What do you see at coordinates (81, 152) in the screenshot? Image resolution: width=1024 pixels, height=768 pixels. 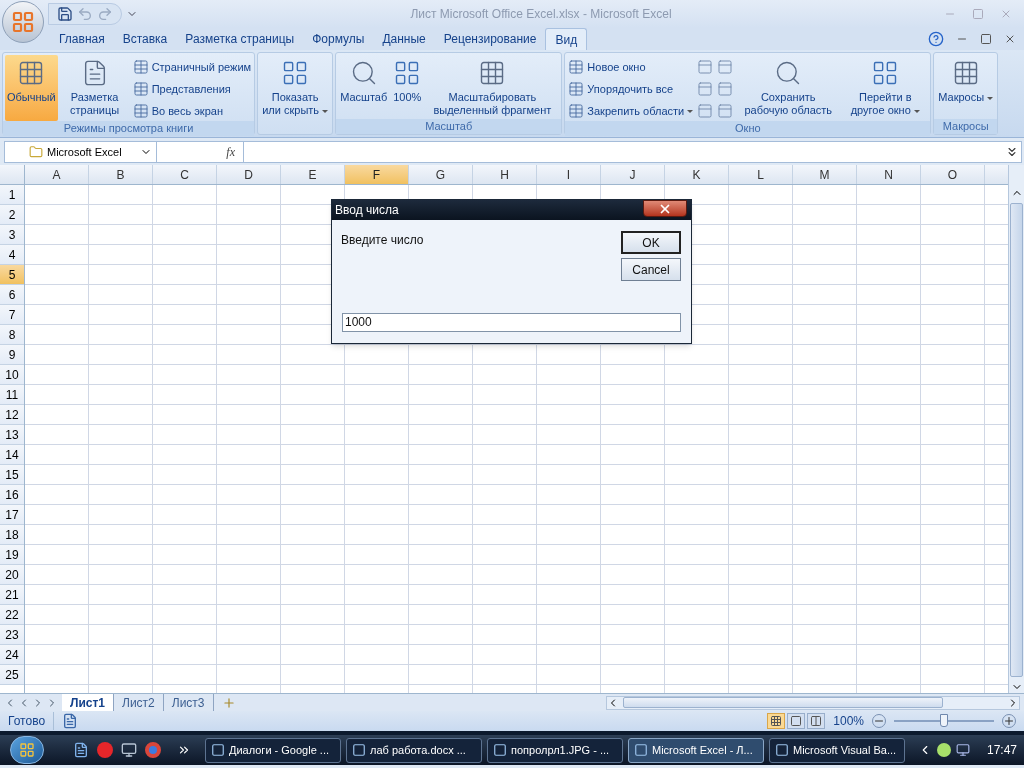 I see `name-box: Microsoft Excel` at bounding box center [81, 152].